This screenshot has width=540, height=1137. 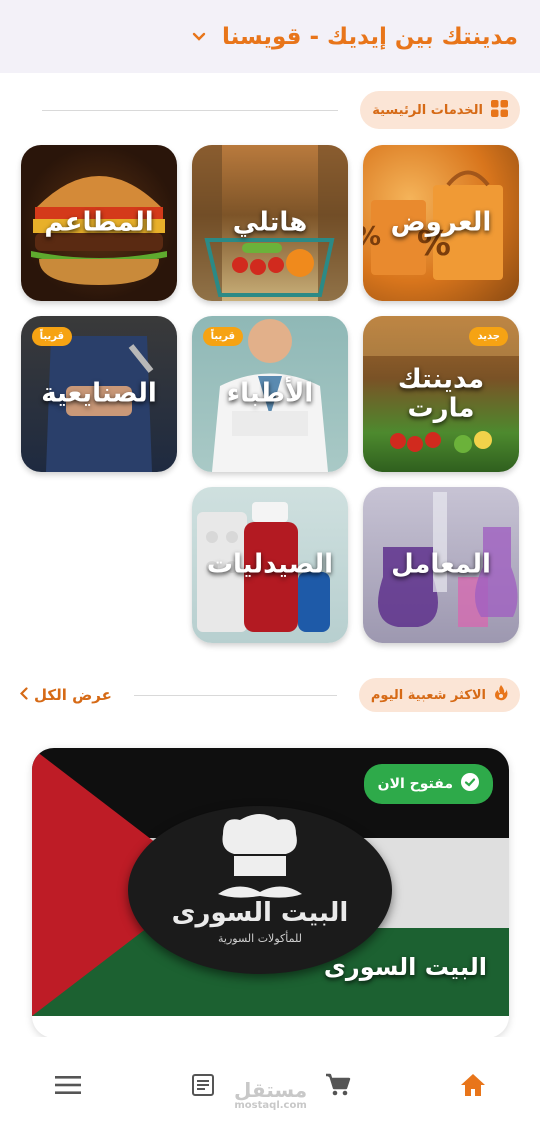 I want to click on tile-label: الصيدليات, so click(x=270, y=564).